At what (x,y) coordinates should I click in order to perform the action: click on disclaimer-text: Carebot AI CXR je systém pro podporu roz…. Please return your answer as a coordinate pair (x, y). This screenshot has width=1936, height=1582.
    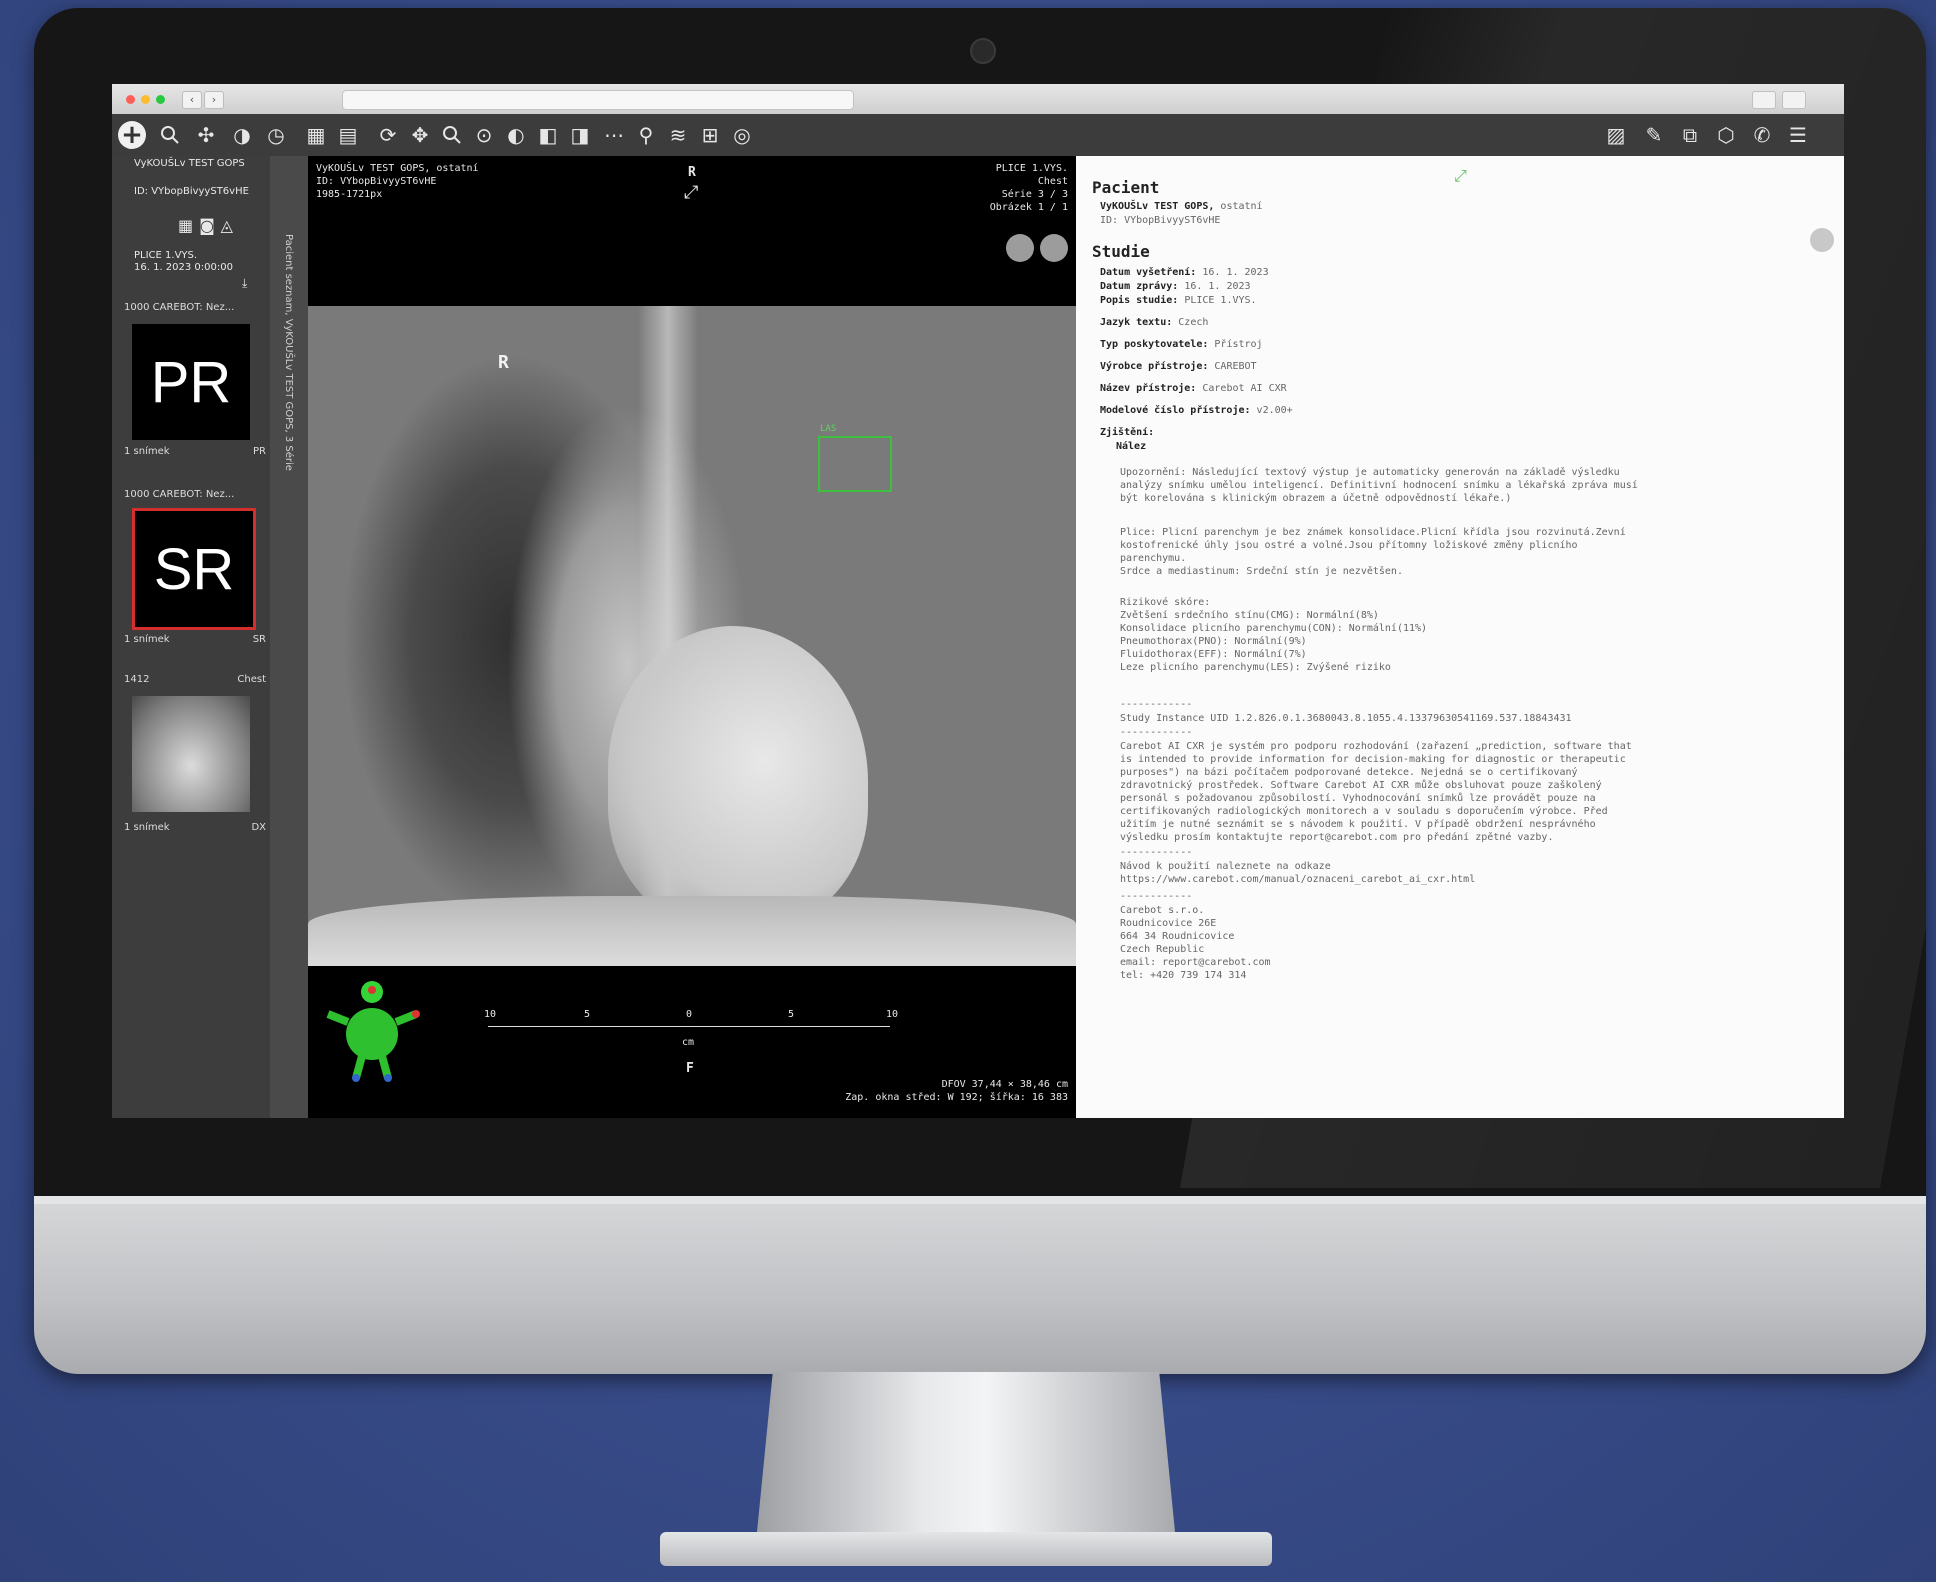
    Looking at the image, I should click on (1376, 792).